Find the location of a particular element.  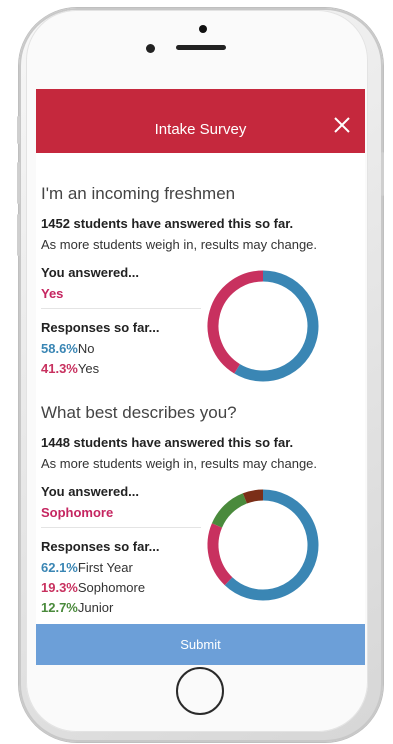

speaker-grille is located at coordinates (201, 47).